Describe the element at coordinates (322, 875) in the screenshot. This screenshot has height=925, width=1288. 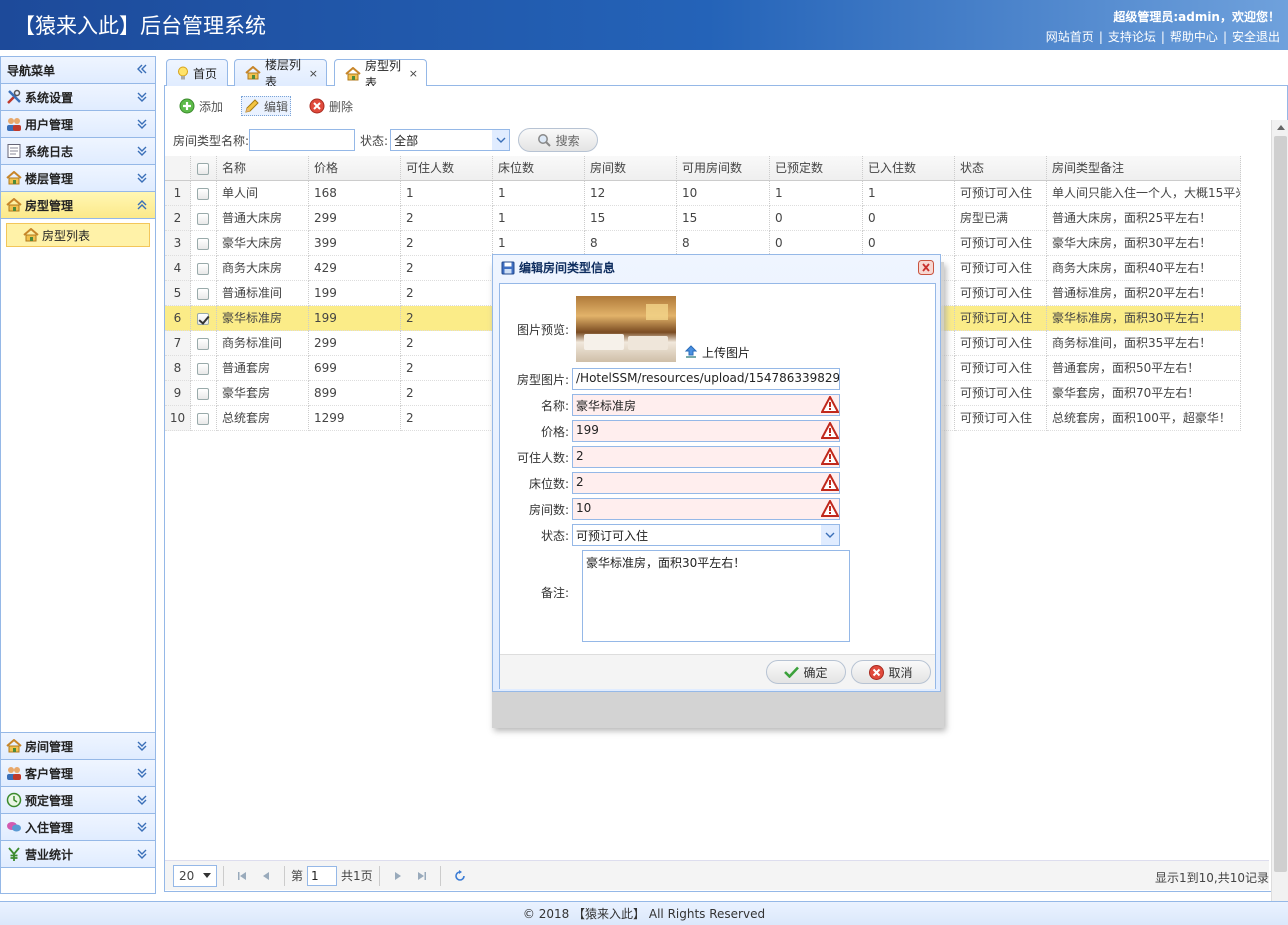
I see `page-number-input: 1` at that location.